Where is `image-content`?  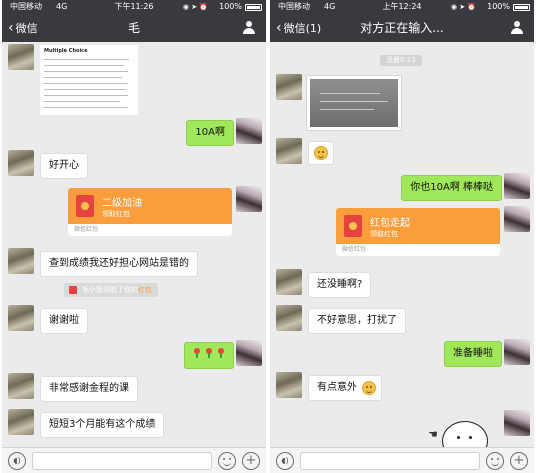 image-content is located at coordinates (354, 103).